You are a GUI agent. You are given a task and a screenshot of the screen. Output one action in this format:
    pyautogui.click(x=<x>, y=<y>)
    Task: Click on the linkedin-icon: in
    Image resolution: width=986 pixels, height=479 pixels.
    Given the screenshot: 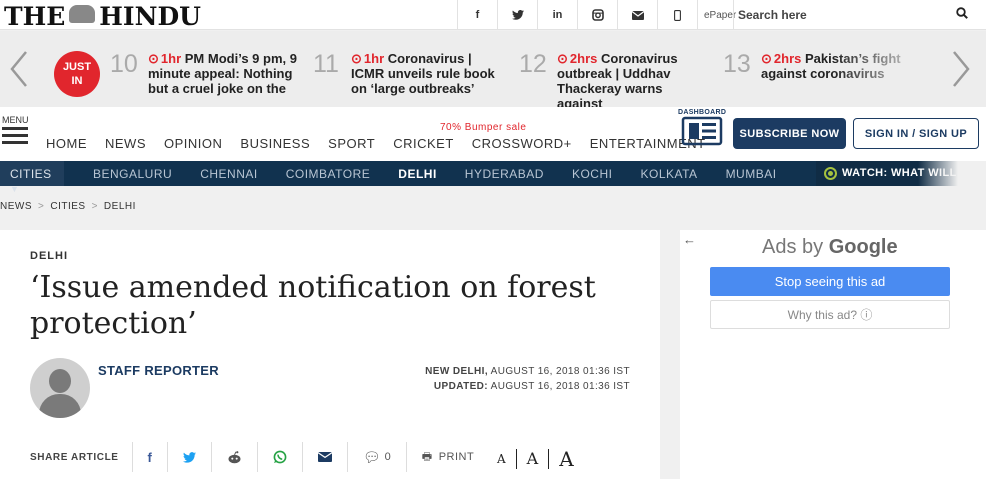 What is the action you would take?
    pyautogui.click(x=557, y=15)
    